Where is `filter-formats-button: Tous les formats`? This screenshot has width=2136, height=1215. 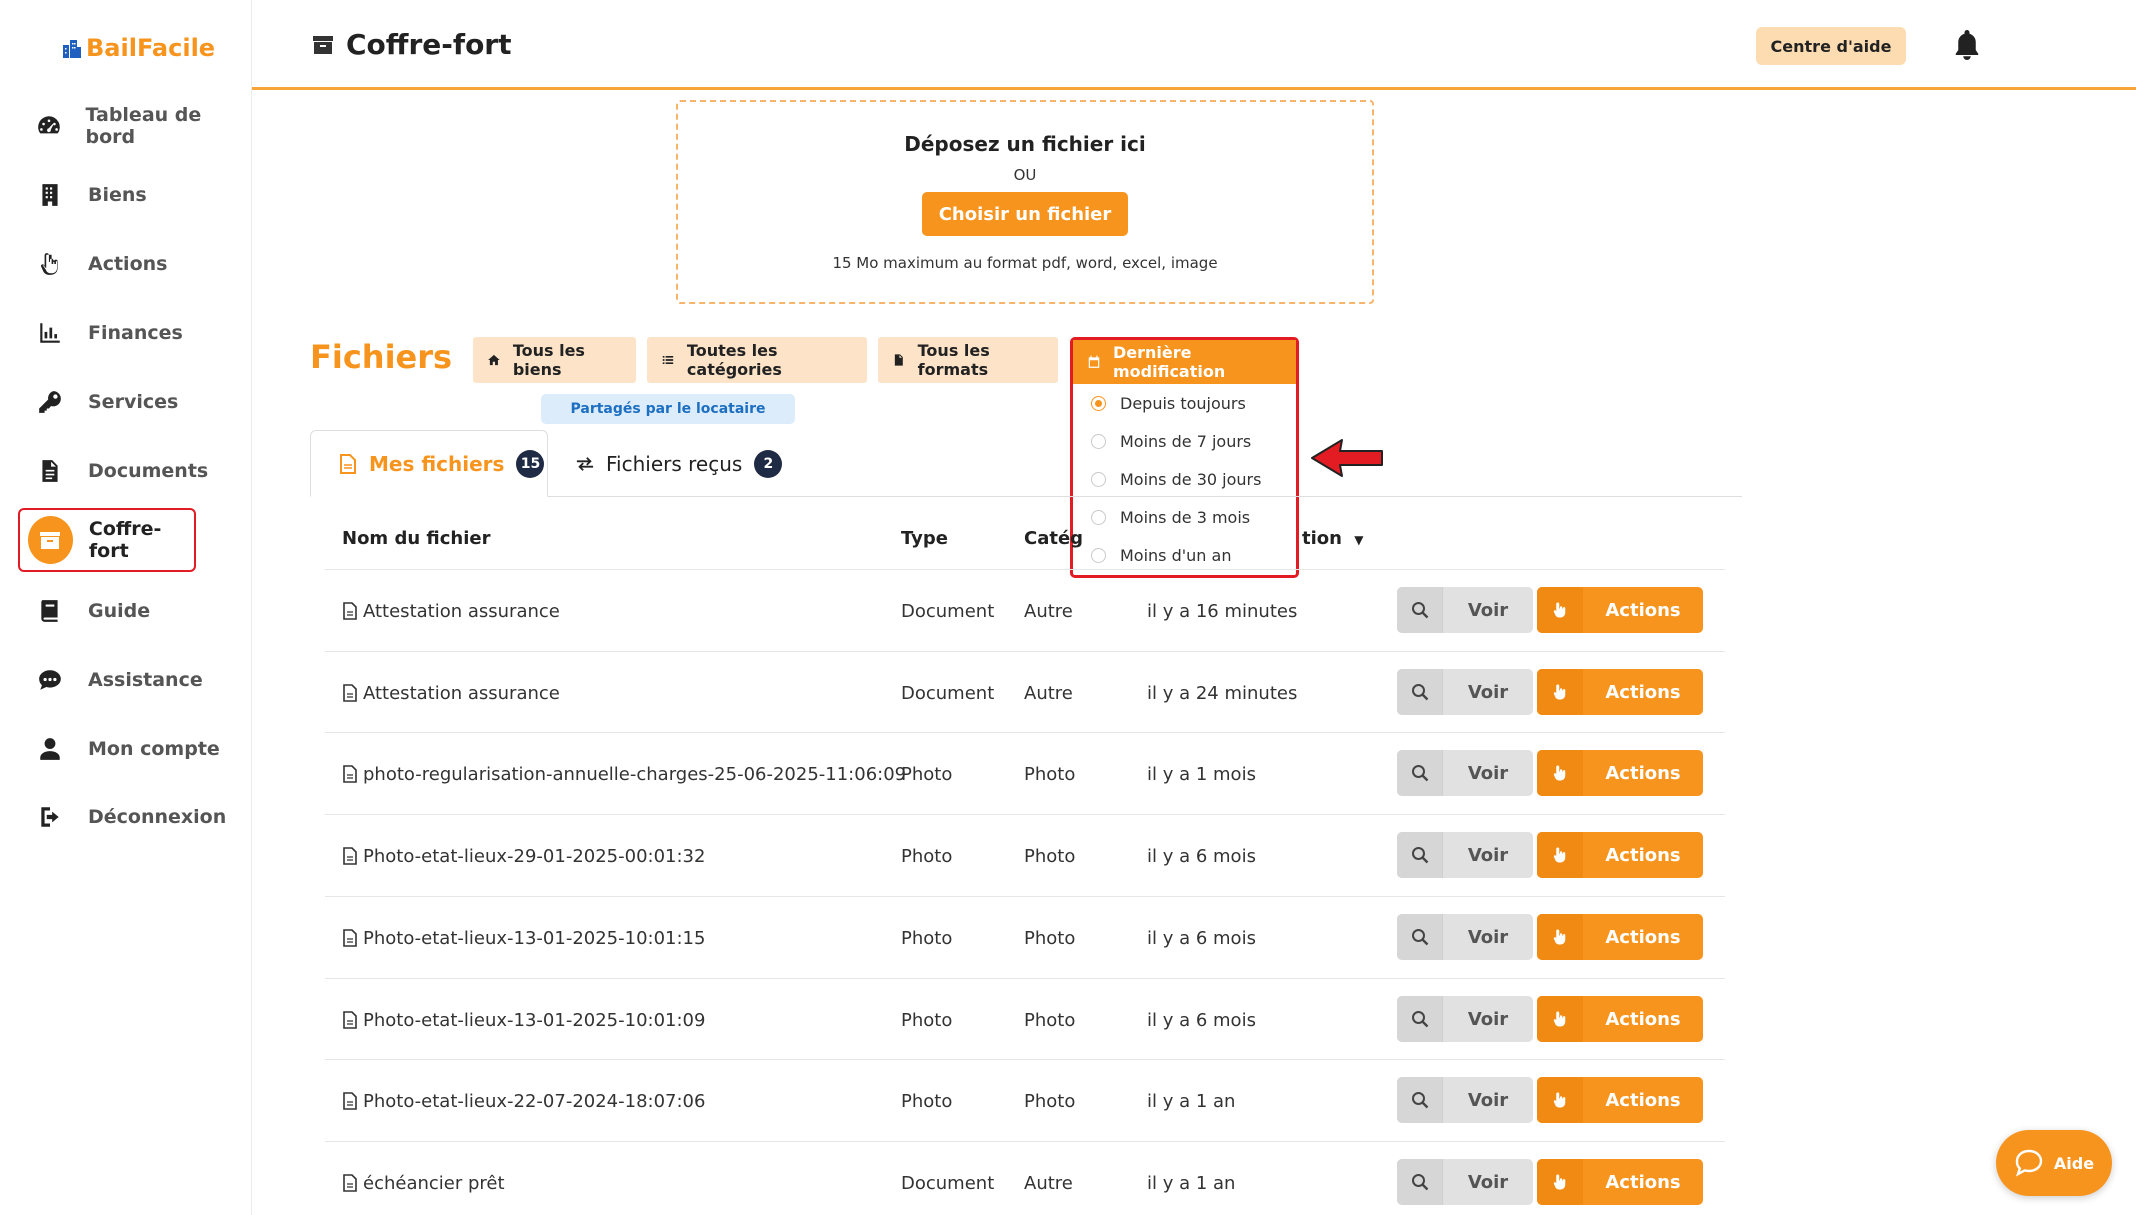
filter-formats-button: Tous les formats is located at coordinates (968, 360).